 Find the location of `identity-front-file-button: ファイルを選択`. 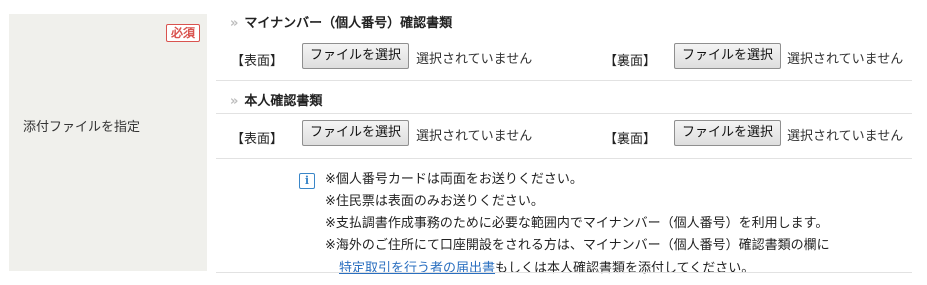

identity-front-file-button: ファイルを選択 is located at coordinates (356, 133).